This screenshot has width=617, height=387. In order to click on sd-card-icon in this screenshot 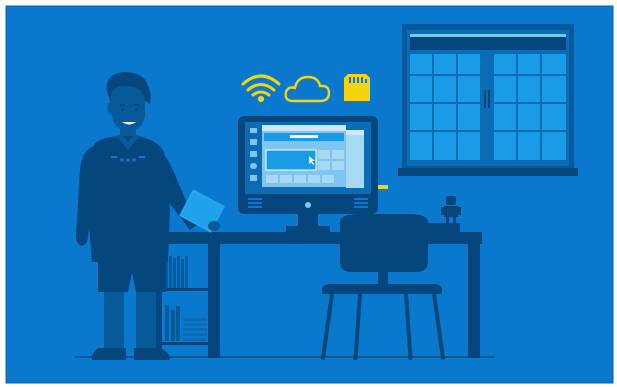, I will do `click(357, 87)`.